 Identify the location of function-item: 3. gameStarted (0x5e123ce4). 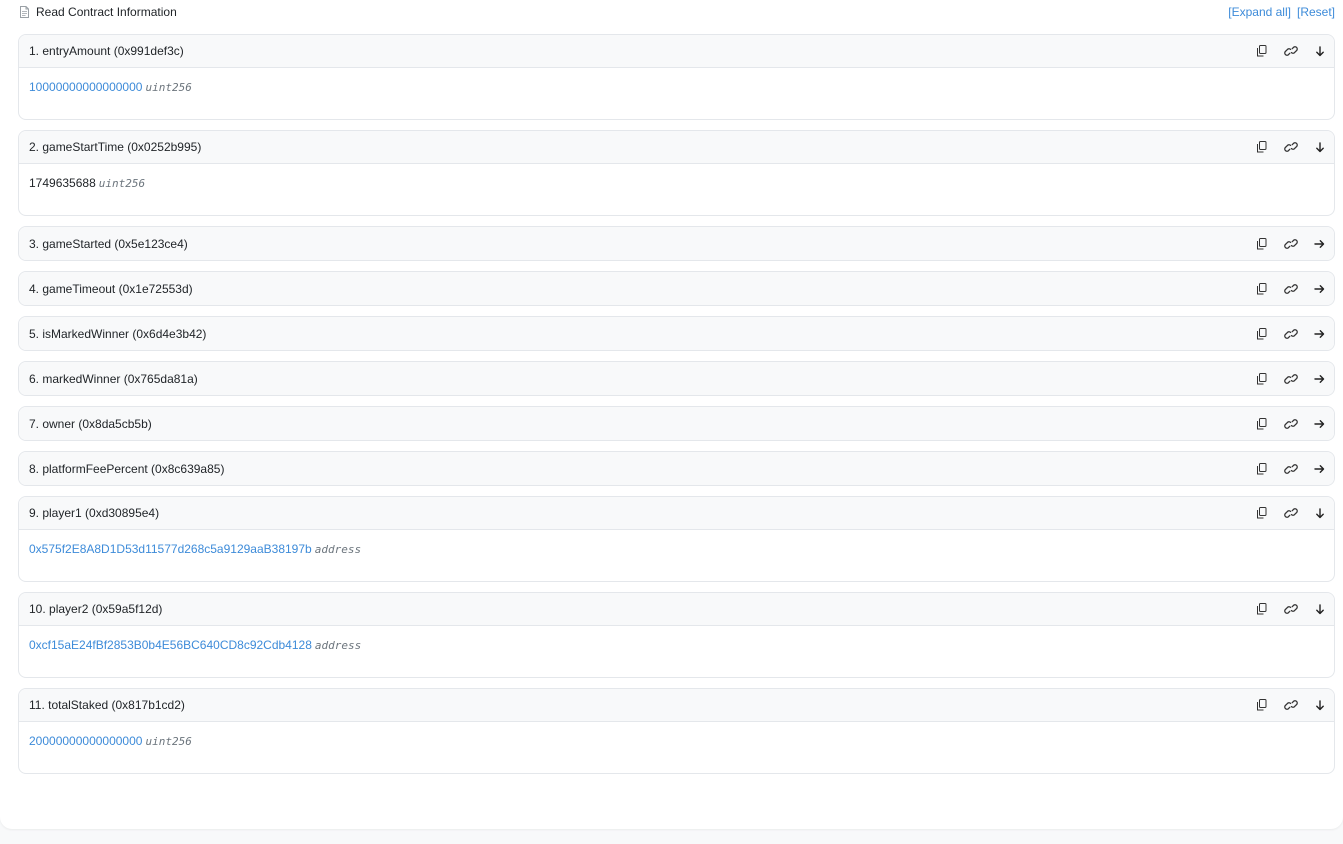
(676, 243).